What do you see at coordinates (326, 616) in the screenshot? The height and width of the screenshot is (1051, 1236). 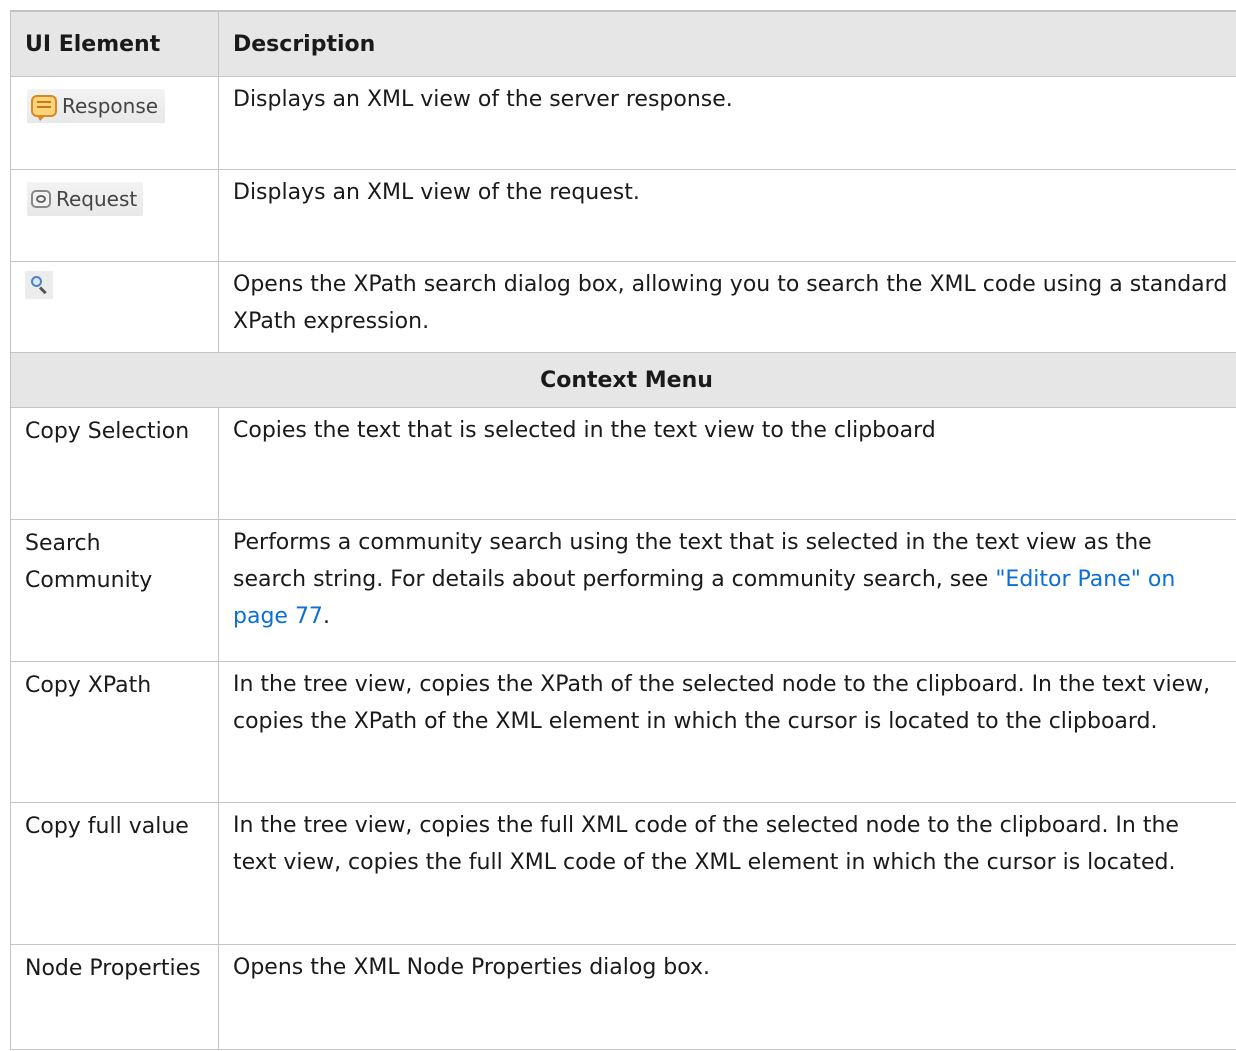 I see `description-text-end: .` at bounding box center [326, 616].